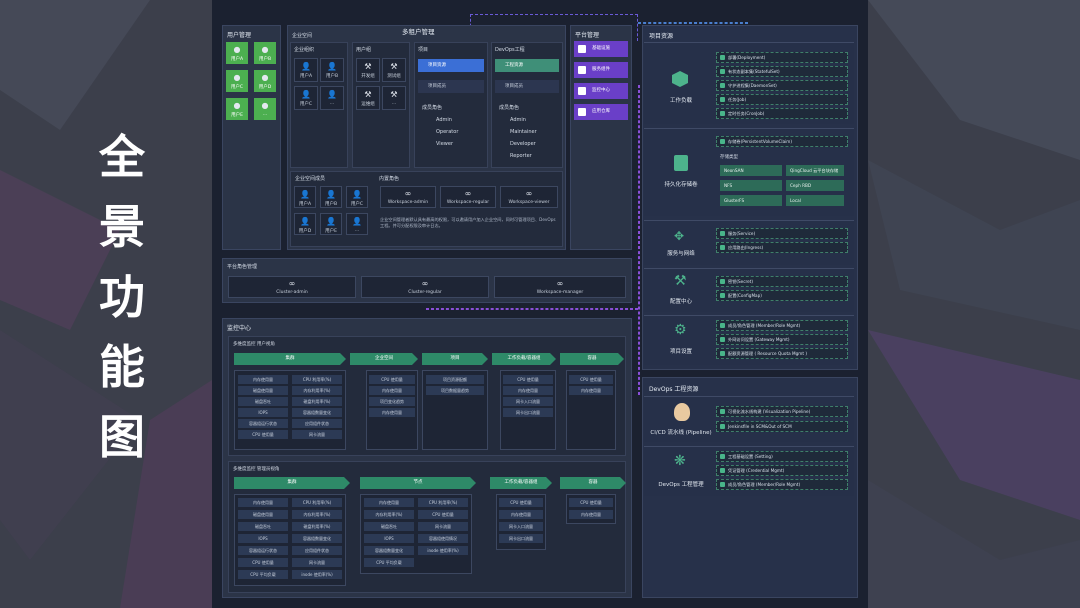 The height and width of the screenshot is (608, 1080). I want to click on role-item: Viewer, so click(444, 144).